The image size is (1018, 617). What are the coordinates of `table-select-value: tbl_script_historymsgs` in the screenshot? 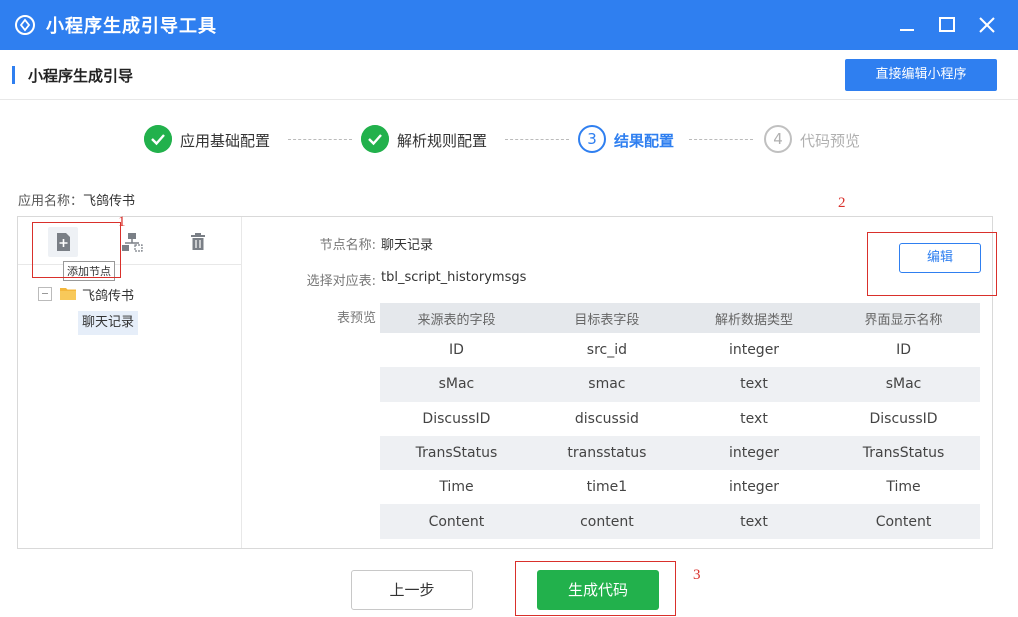 It's located at (453, 277).